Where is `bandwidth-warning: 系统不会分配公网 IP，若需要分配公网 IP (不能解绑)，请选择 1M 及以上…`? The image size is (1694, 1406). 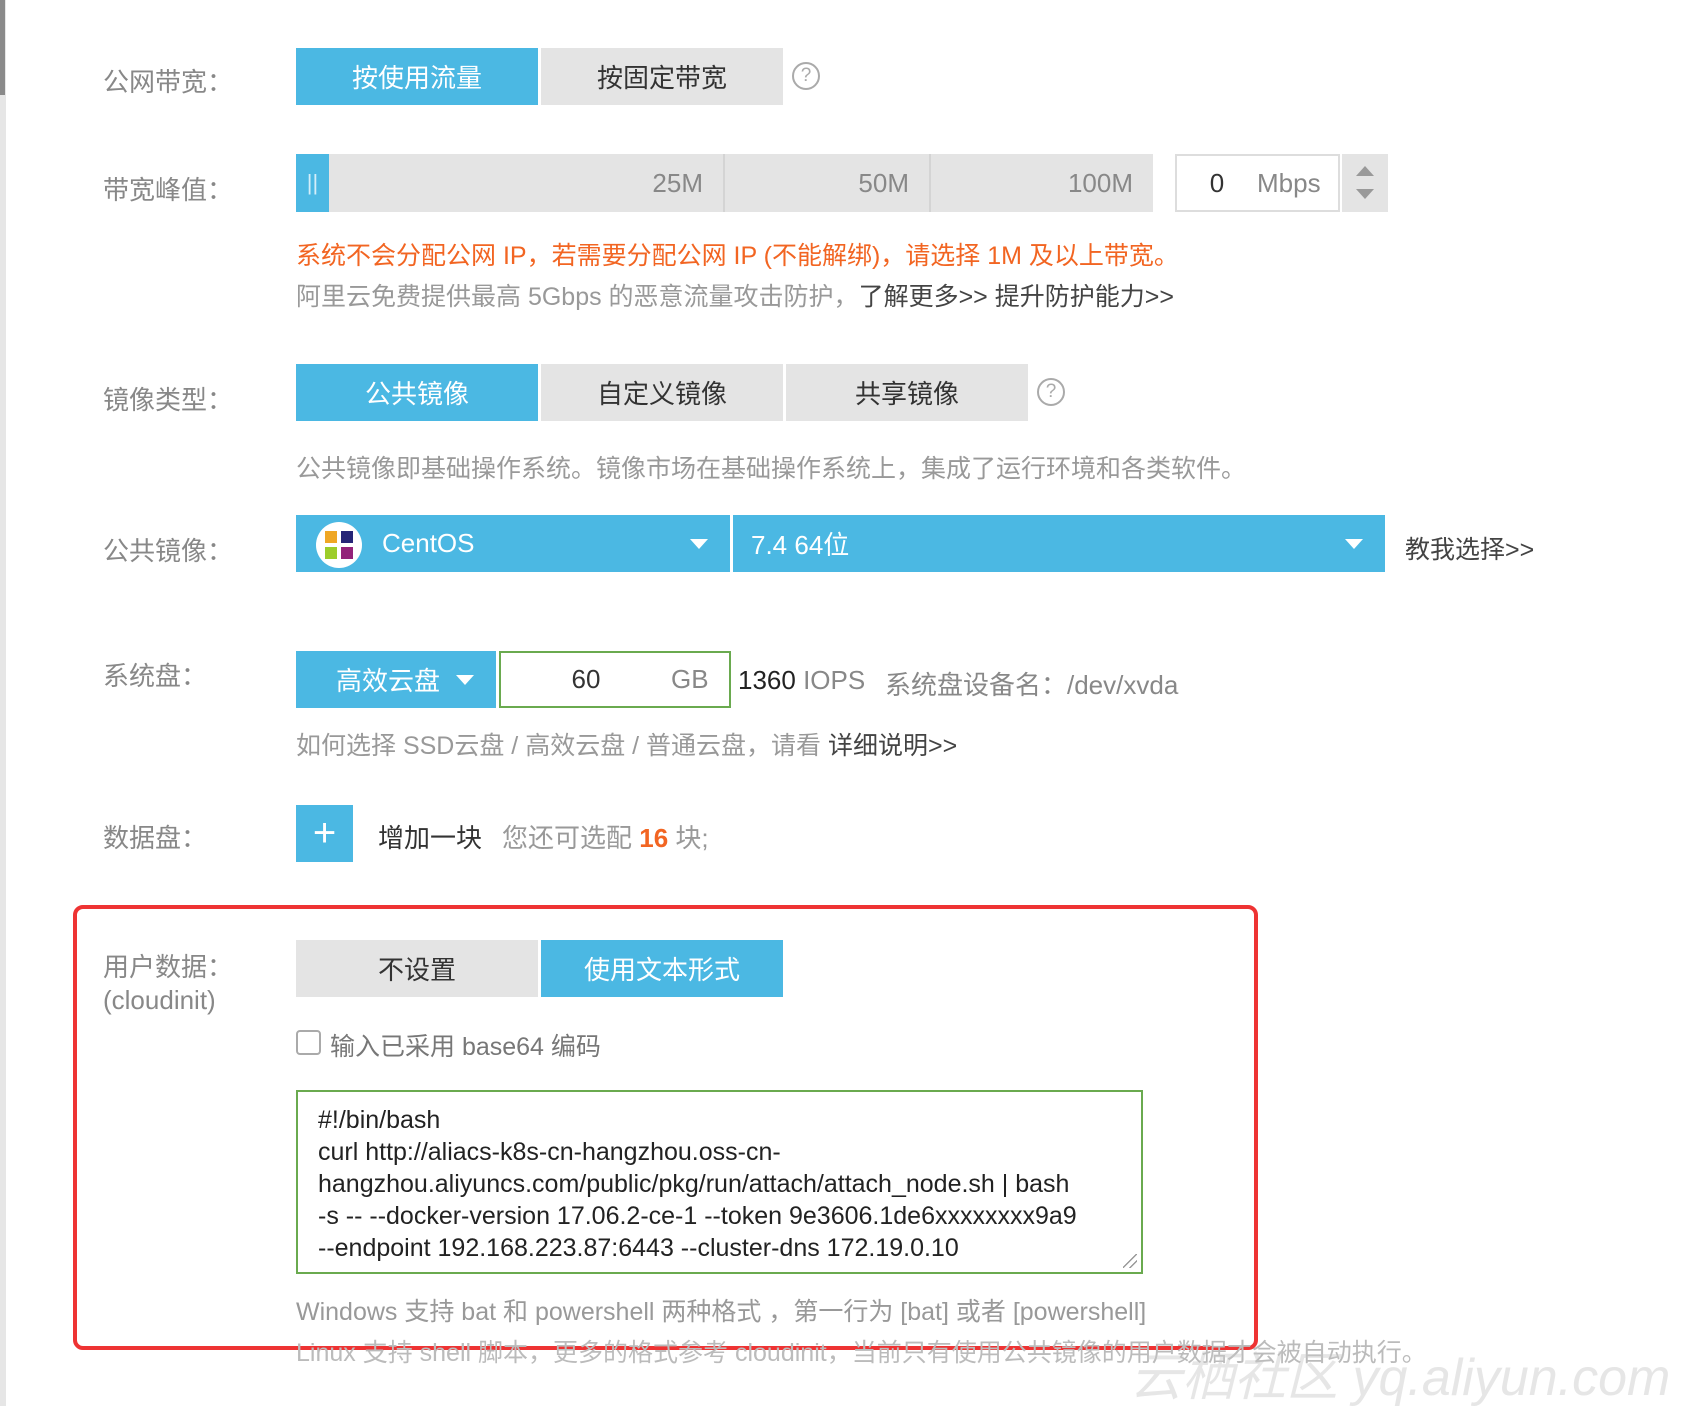
bandwidth-warning: 系统不会分配公网 IP，若需要分配公网 IP (不能解绑)，请选择 1M 及以上… is located at coordinates (737, 256).